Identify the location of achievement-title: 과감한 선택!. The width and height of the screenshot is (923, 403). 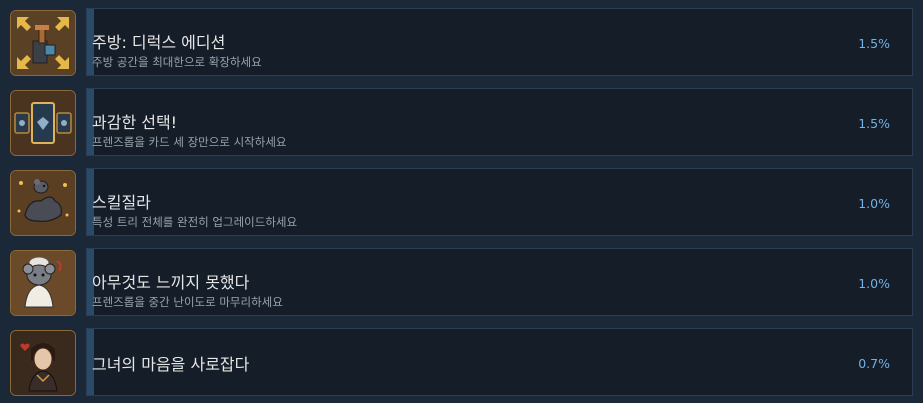
(135, 122).